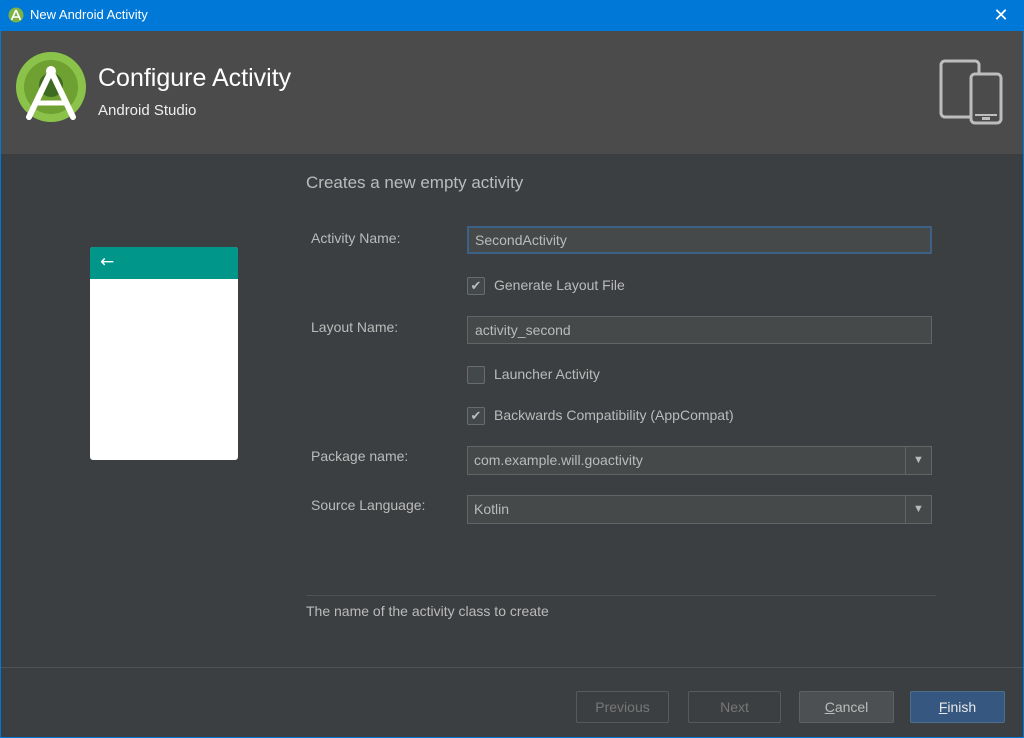 The height and width of the screenshot is (738, 1024). Describe the element at coordinates (699, 240) in the screenshot. I see `activity-name-input: SecondActivity` at that location.